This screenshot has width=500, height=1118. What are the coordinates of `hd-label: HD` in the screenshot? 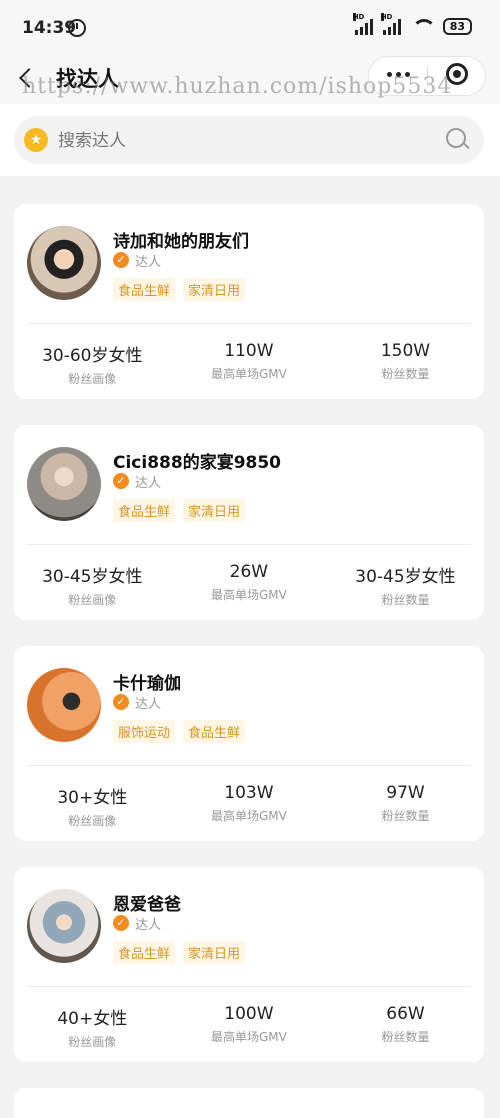 It's located at (358, 16).